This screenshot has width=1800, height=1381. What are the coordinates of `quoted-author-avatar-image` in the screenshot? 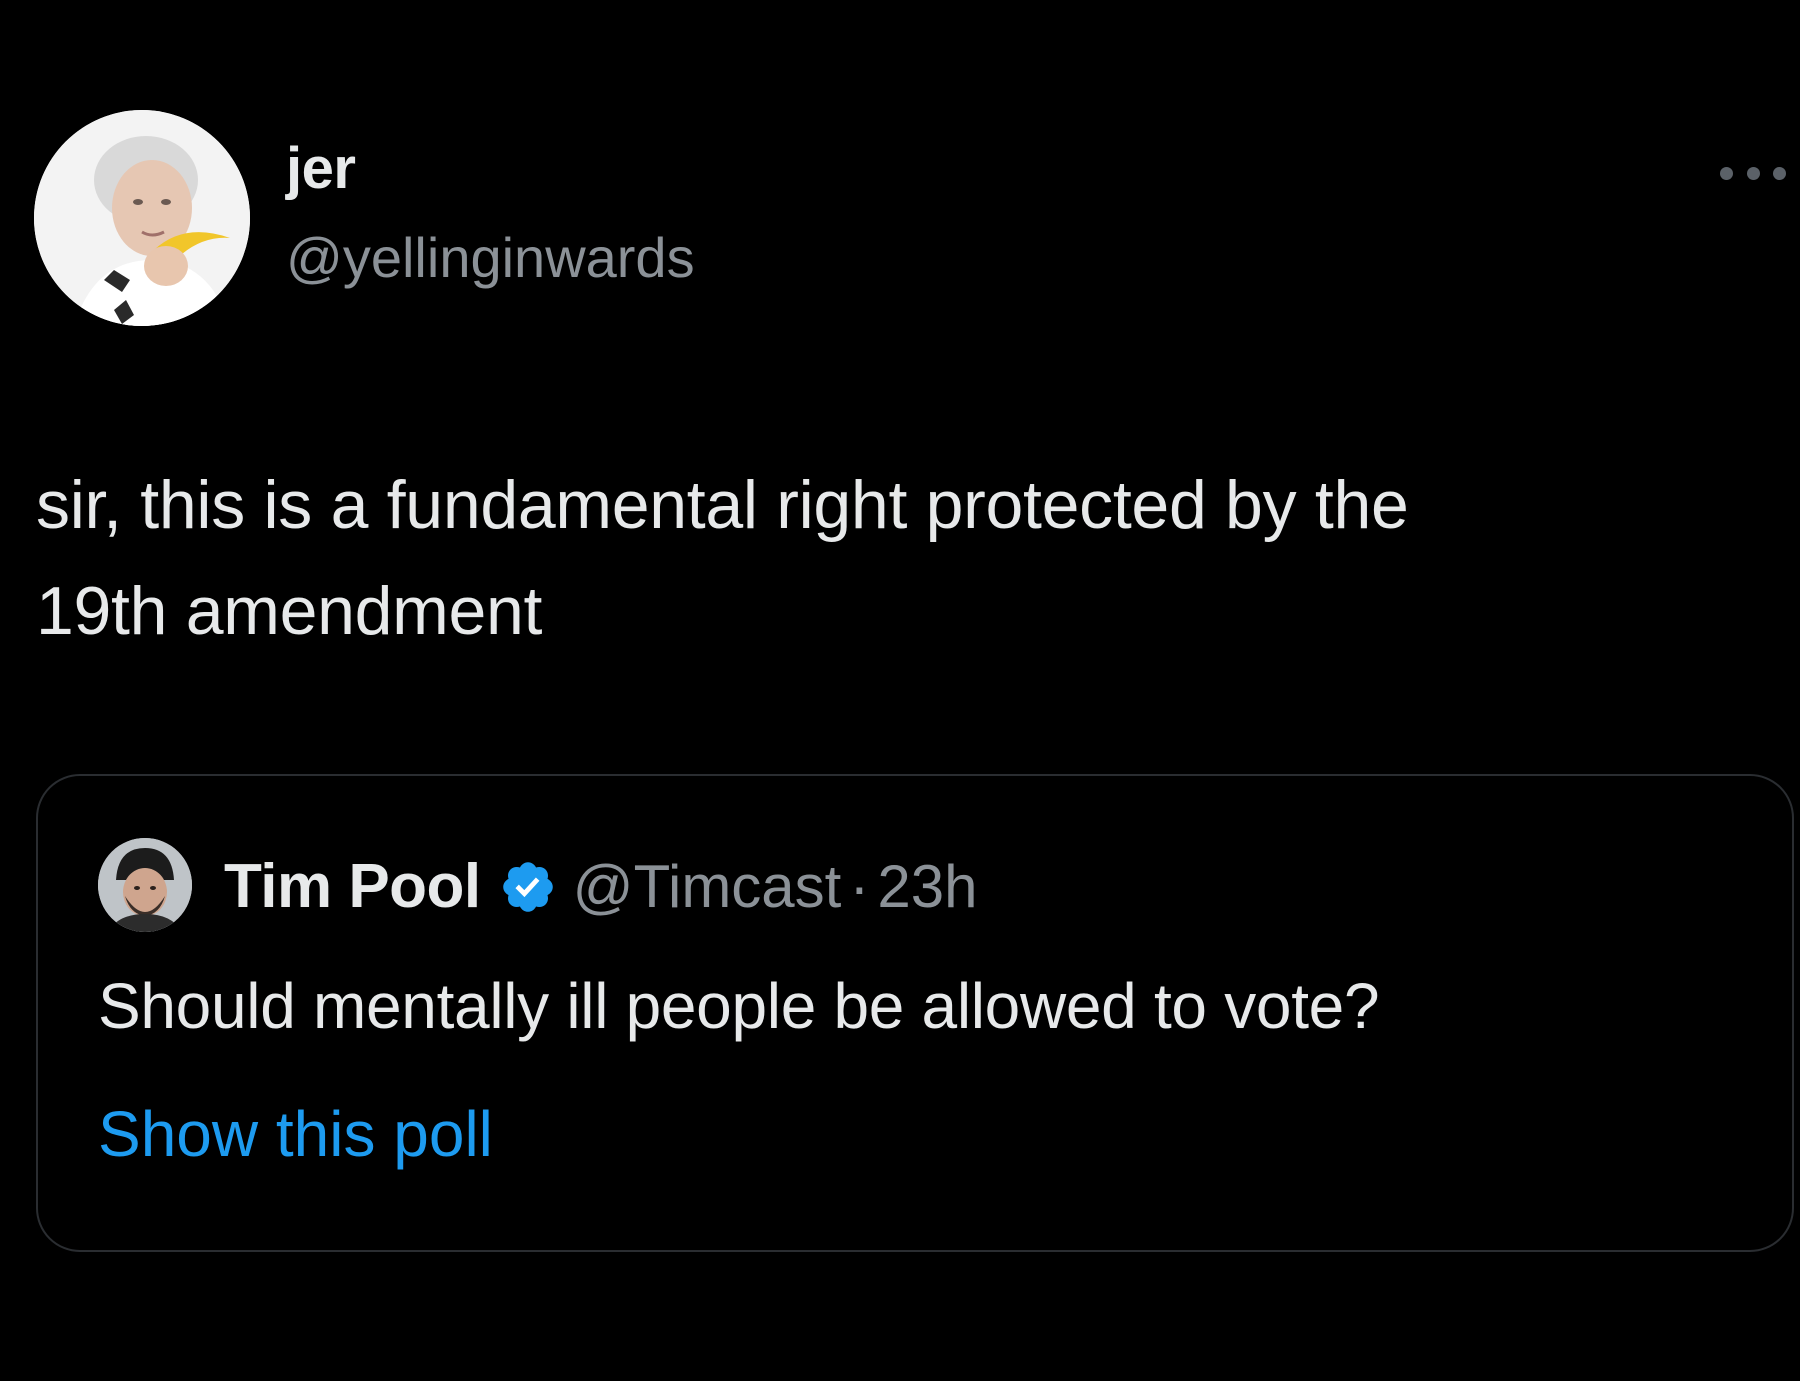 It's located at (145, 885).